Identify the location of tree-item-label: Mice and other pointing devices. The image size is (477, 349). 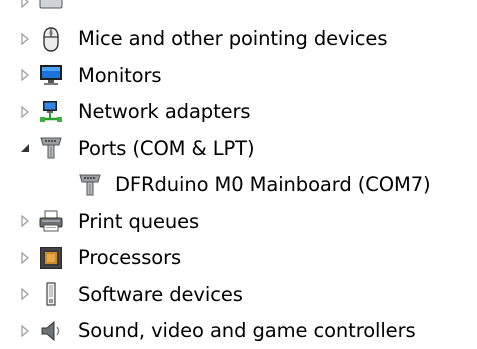
(232, 39).